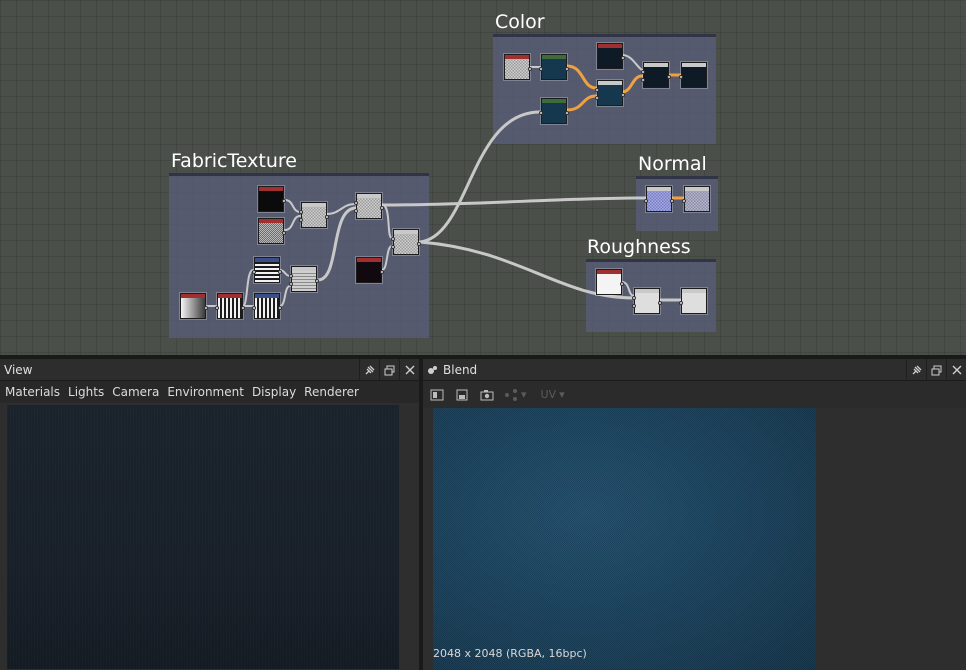 The height and width of the screenshot is (670, 966). I want to click on node-ft-output, so click(406, 242).